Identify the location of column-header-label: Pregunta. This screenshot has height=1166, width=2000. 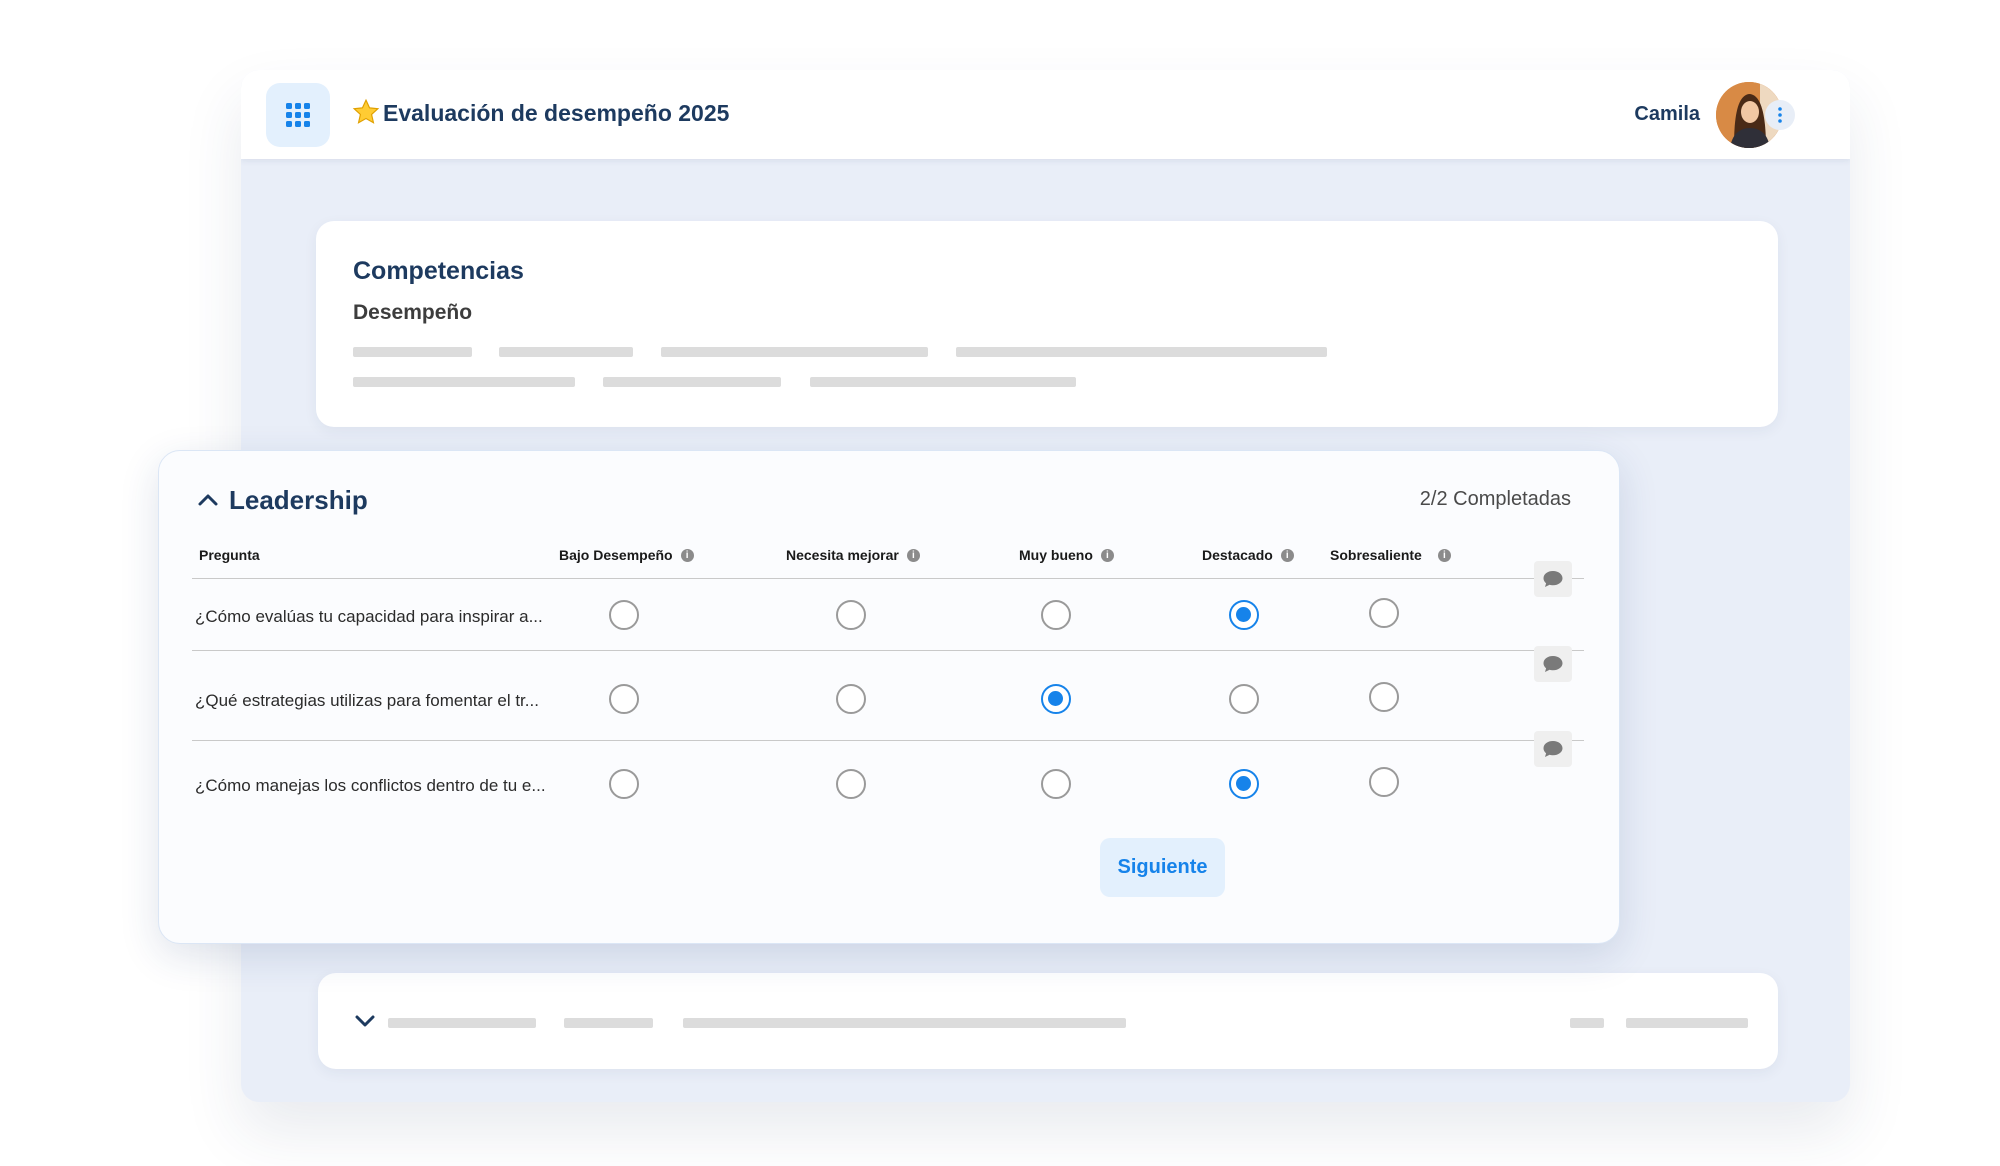
(229, 555).